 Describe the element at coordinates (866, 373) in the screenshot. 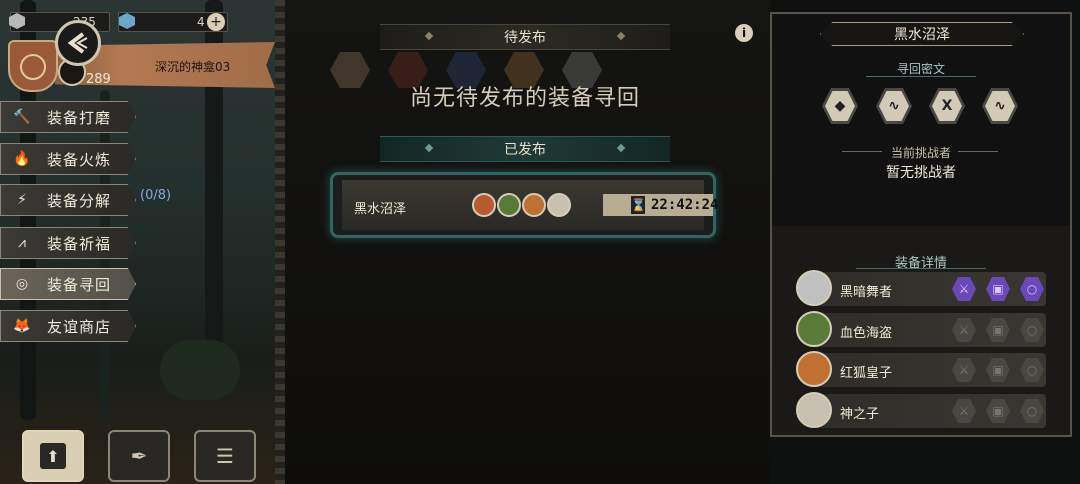

I see `hero-name: 红狐皇子` at that location.